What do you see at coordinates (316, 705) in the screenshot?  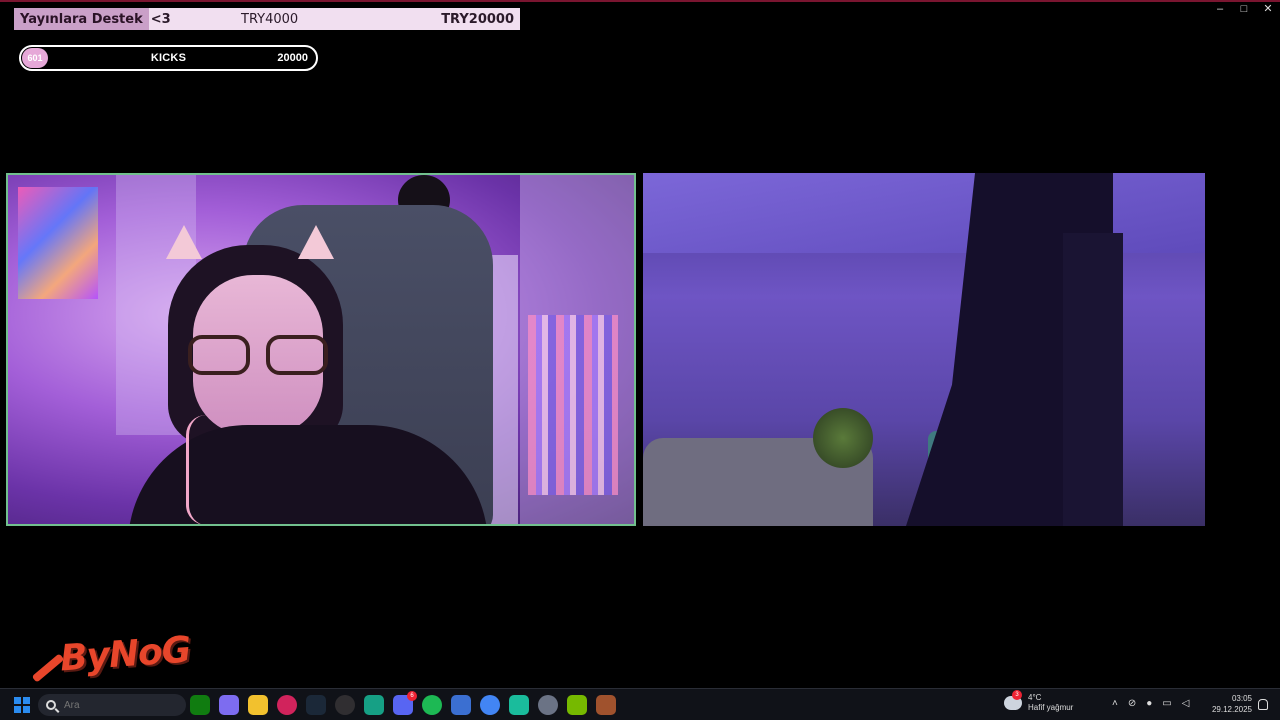 I see `steam-icon` at bounding box center [316, 705].